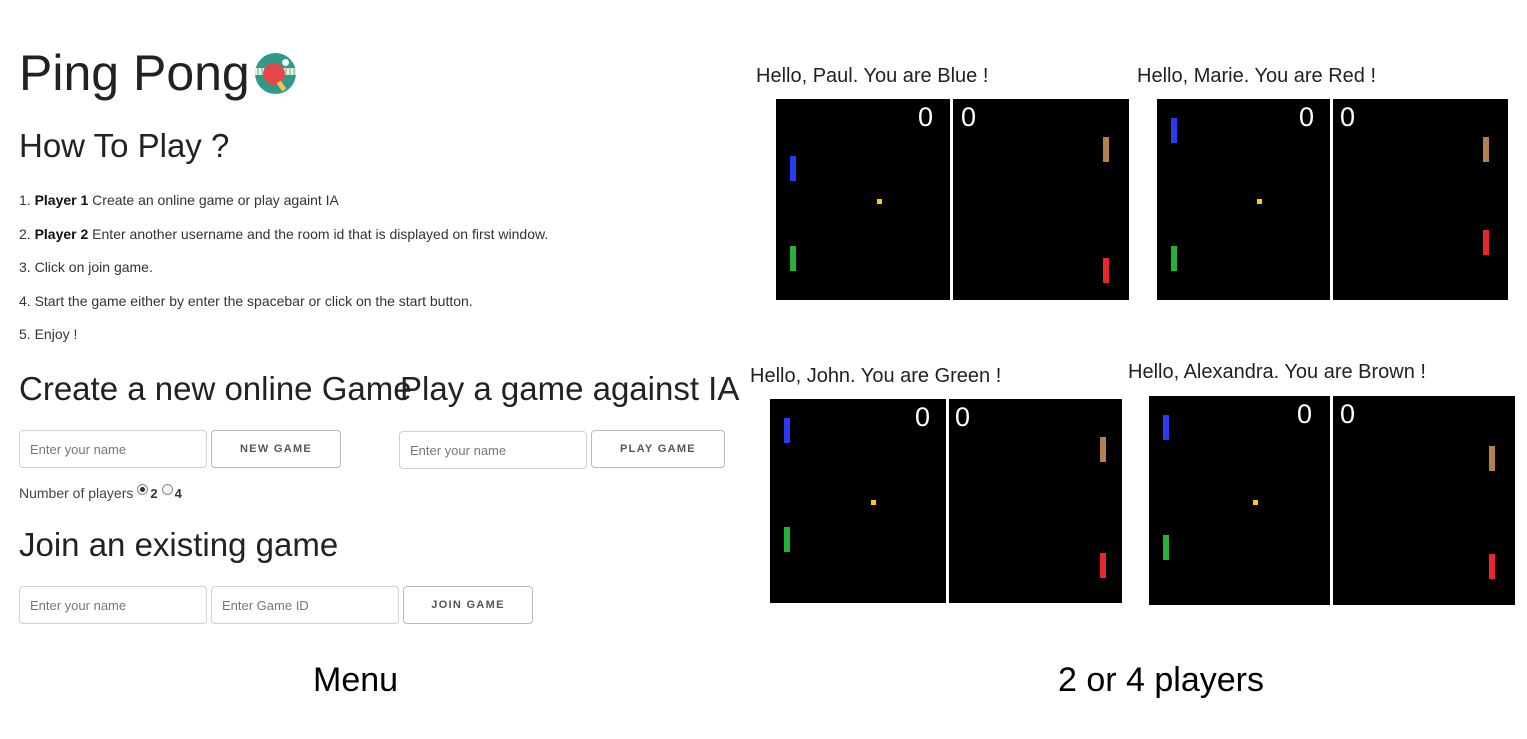 This screenshot has width=1527, height=739. What do you see at coordinates (658, 449) in the screenshot?
I see `play-game-button: PLAY GAME` at bounding box center [658, 449].